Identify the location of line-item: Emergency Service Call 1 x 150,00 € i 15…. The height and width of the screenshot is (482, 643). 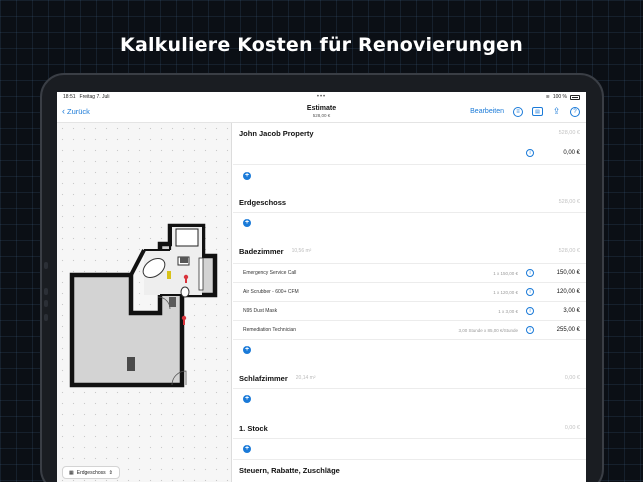
(409, 272).